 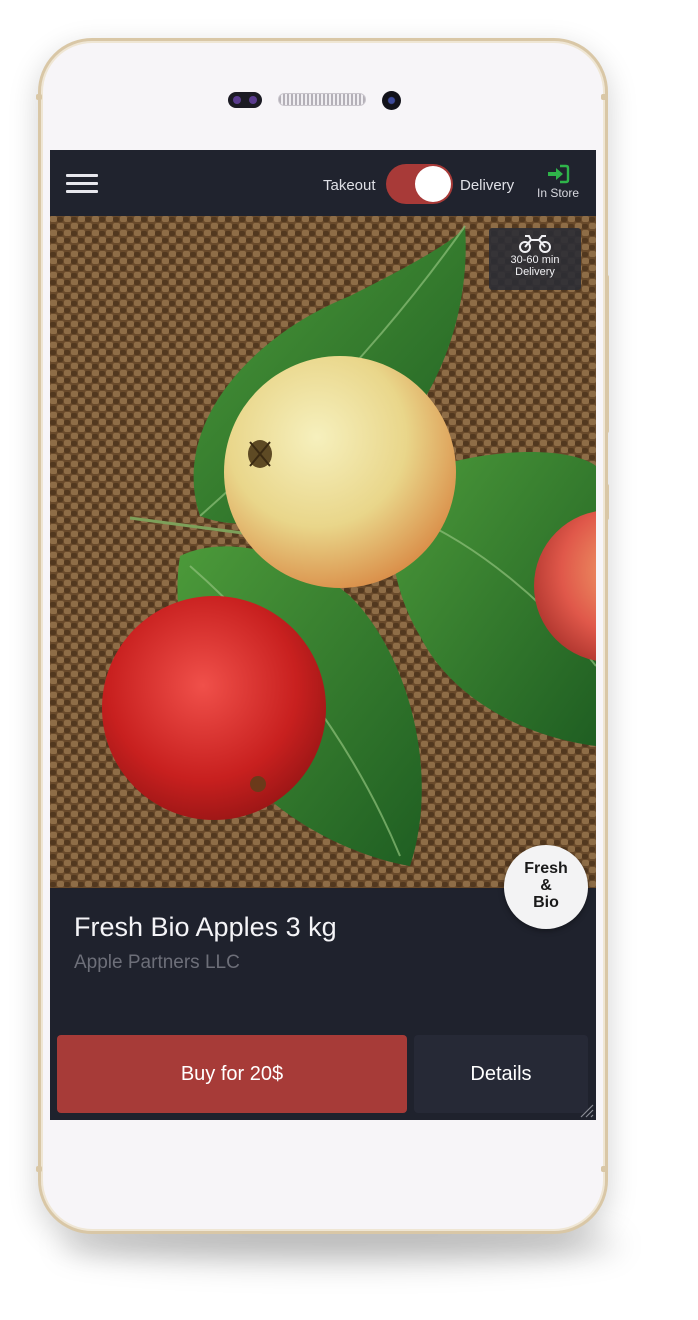 I want to click on motorcycle-icon, so click(x=535, y=244).